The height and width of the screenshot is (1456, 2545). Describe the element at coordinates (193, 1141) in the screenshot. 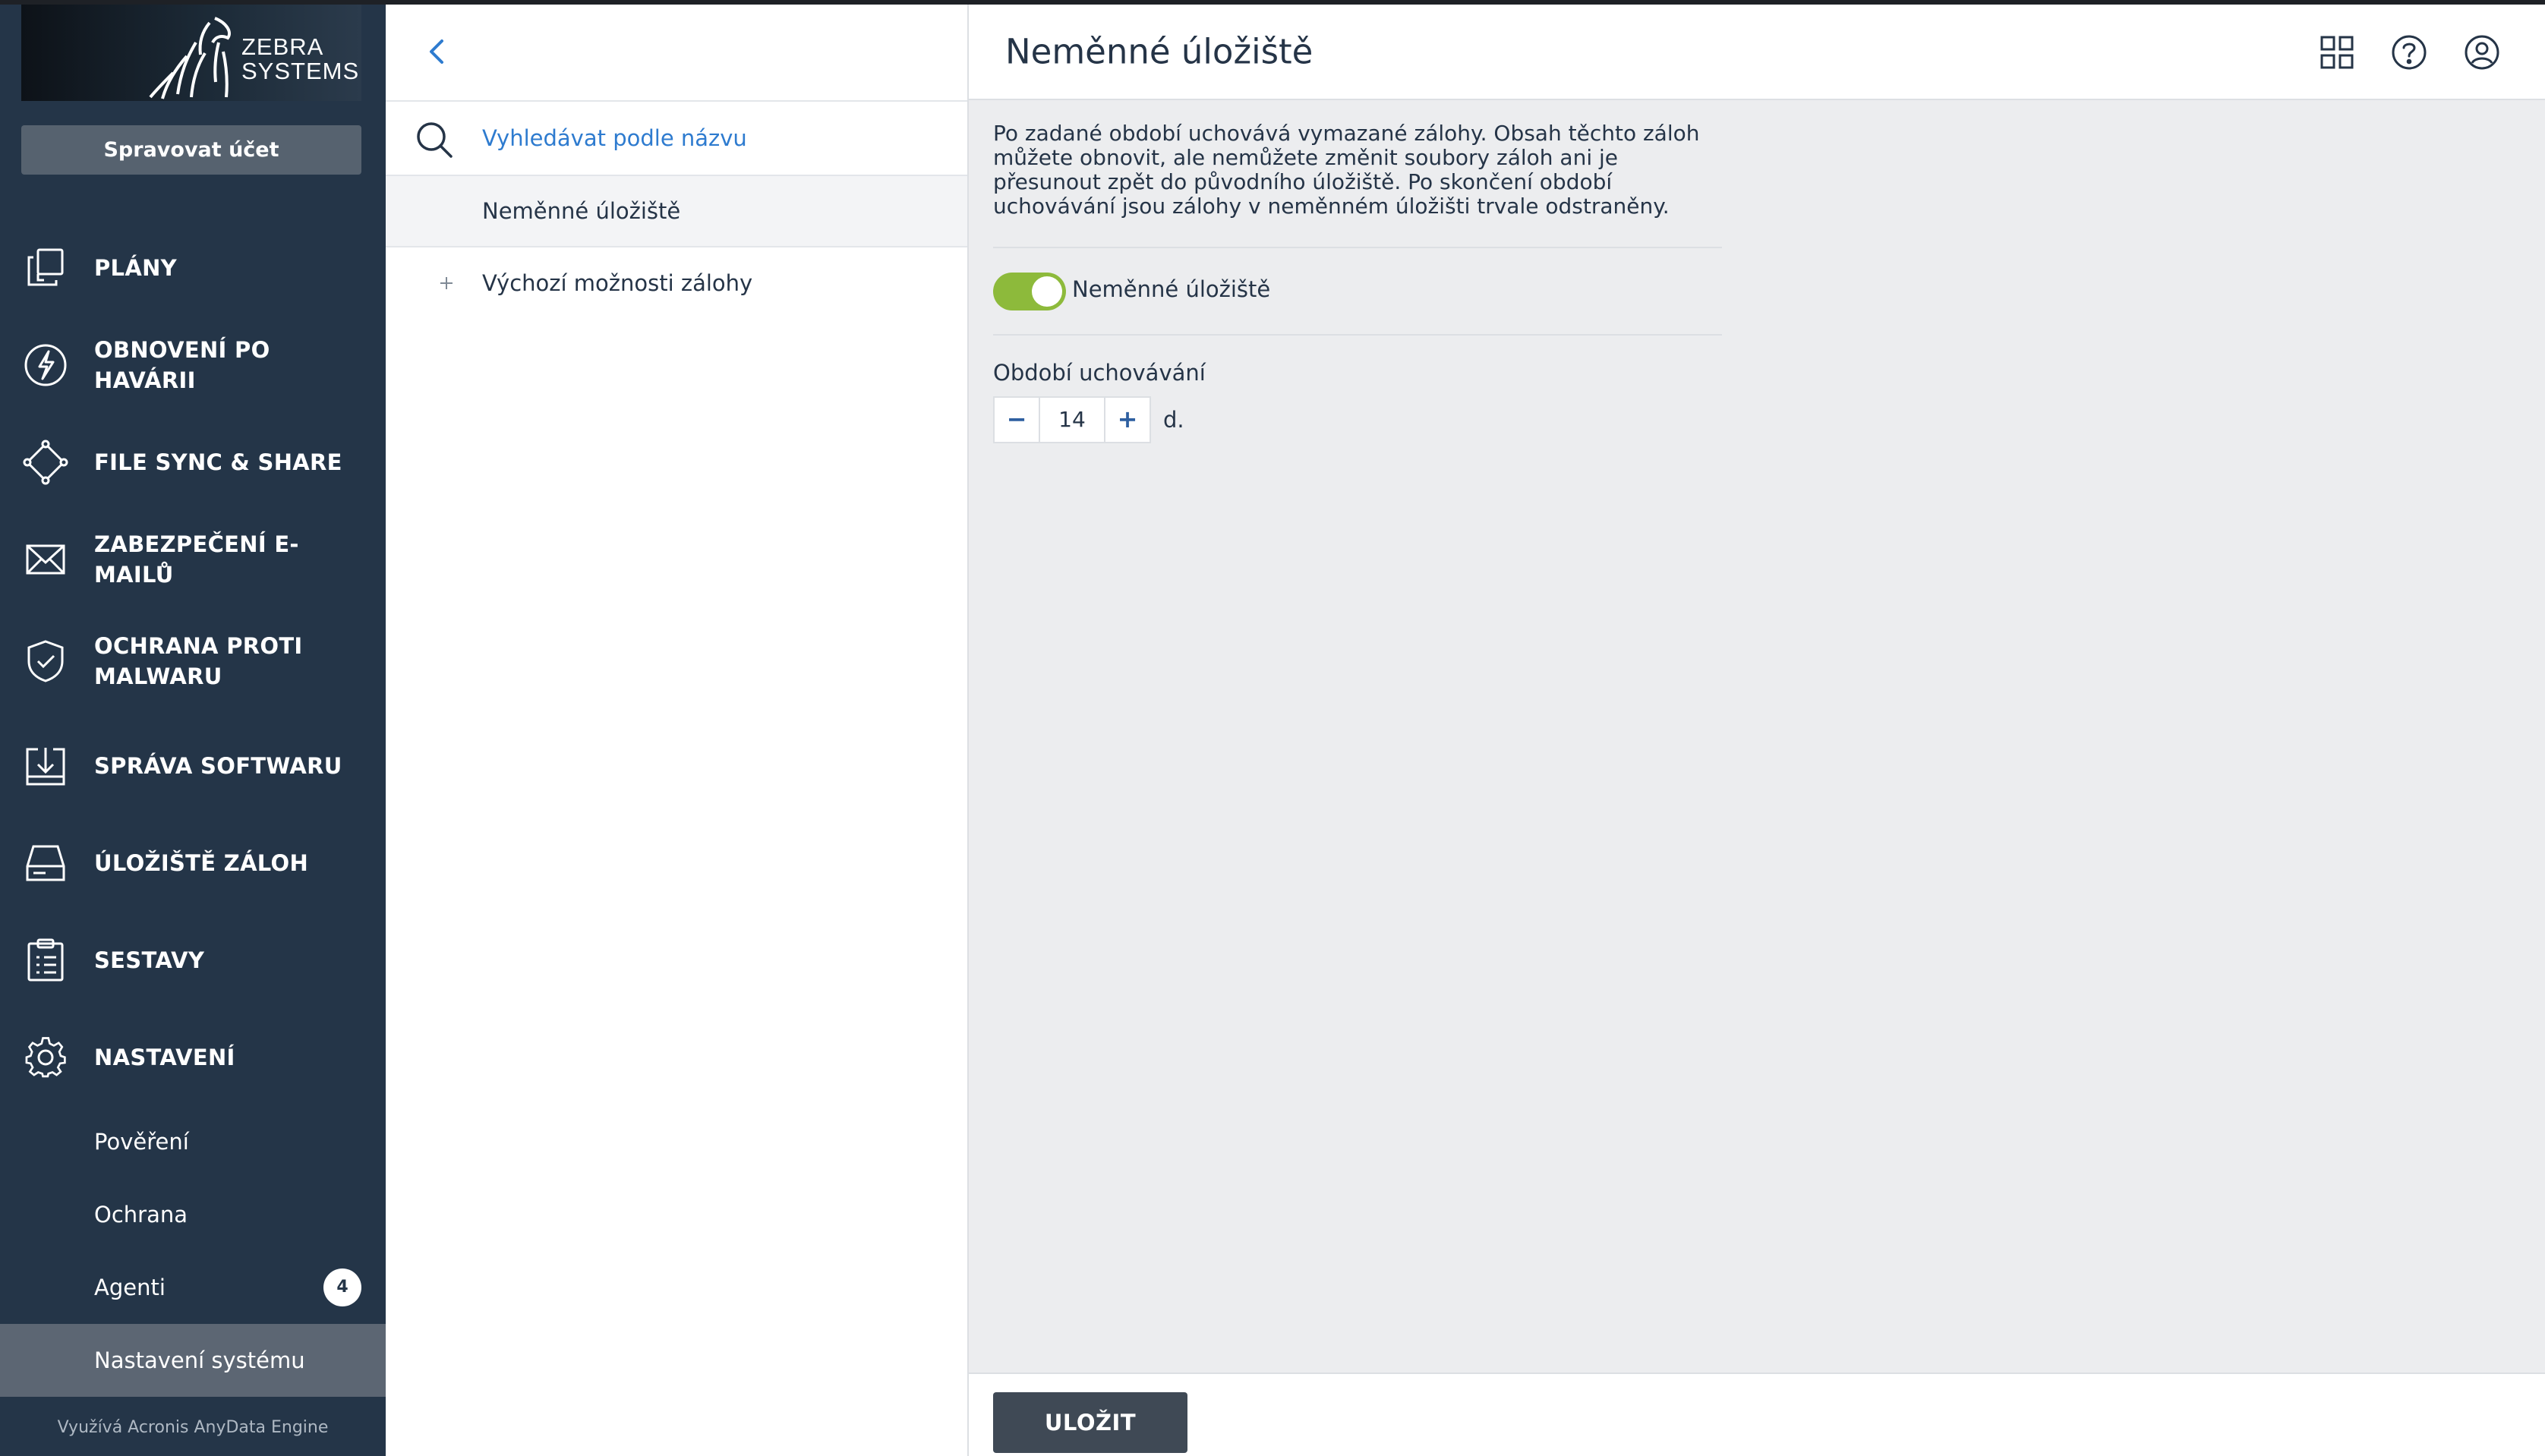

I see `sidebar-subitem-credentials: Pověření` at that location.